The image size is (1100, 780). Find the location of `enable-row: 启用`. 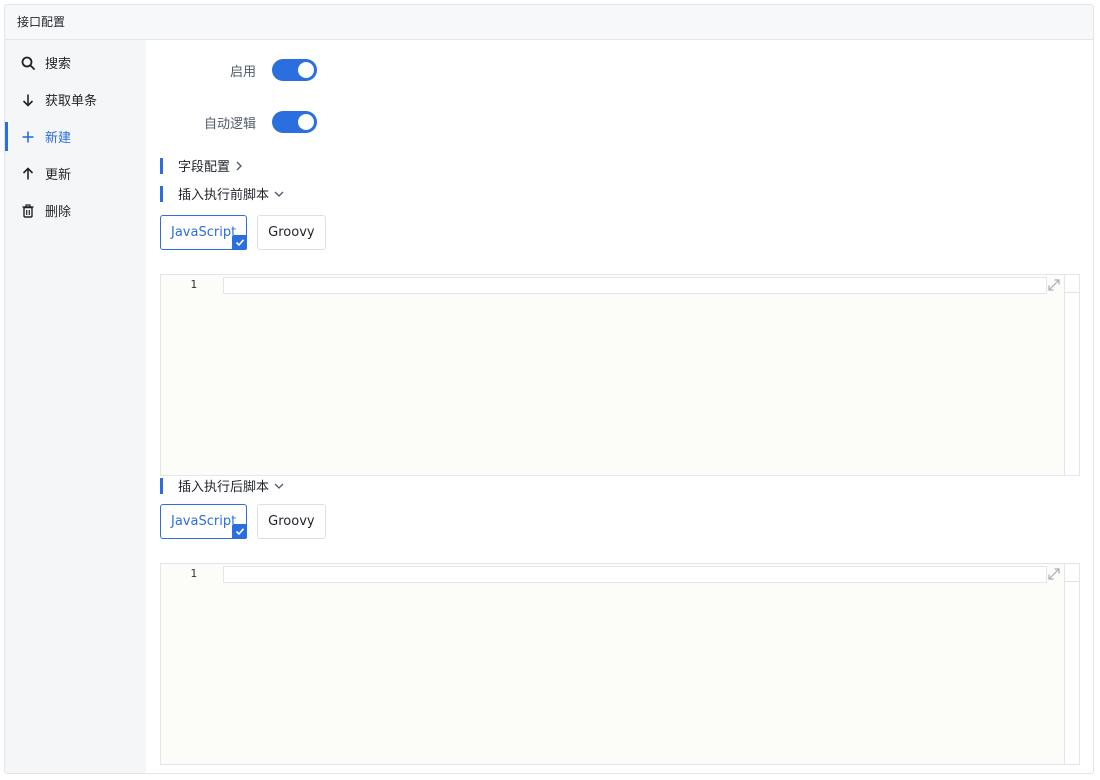

enable-row: 启用 is located at coordinates (231, 70).